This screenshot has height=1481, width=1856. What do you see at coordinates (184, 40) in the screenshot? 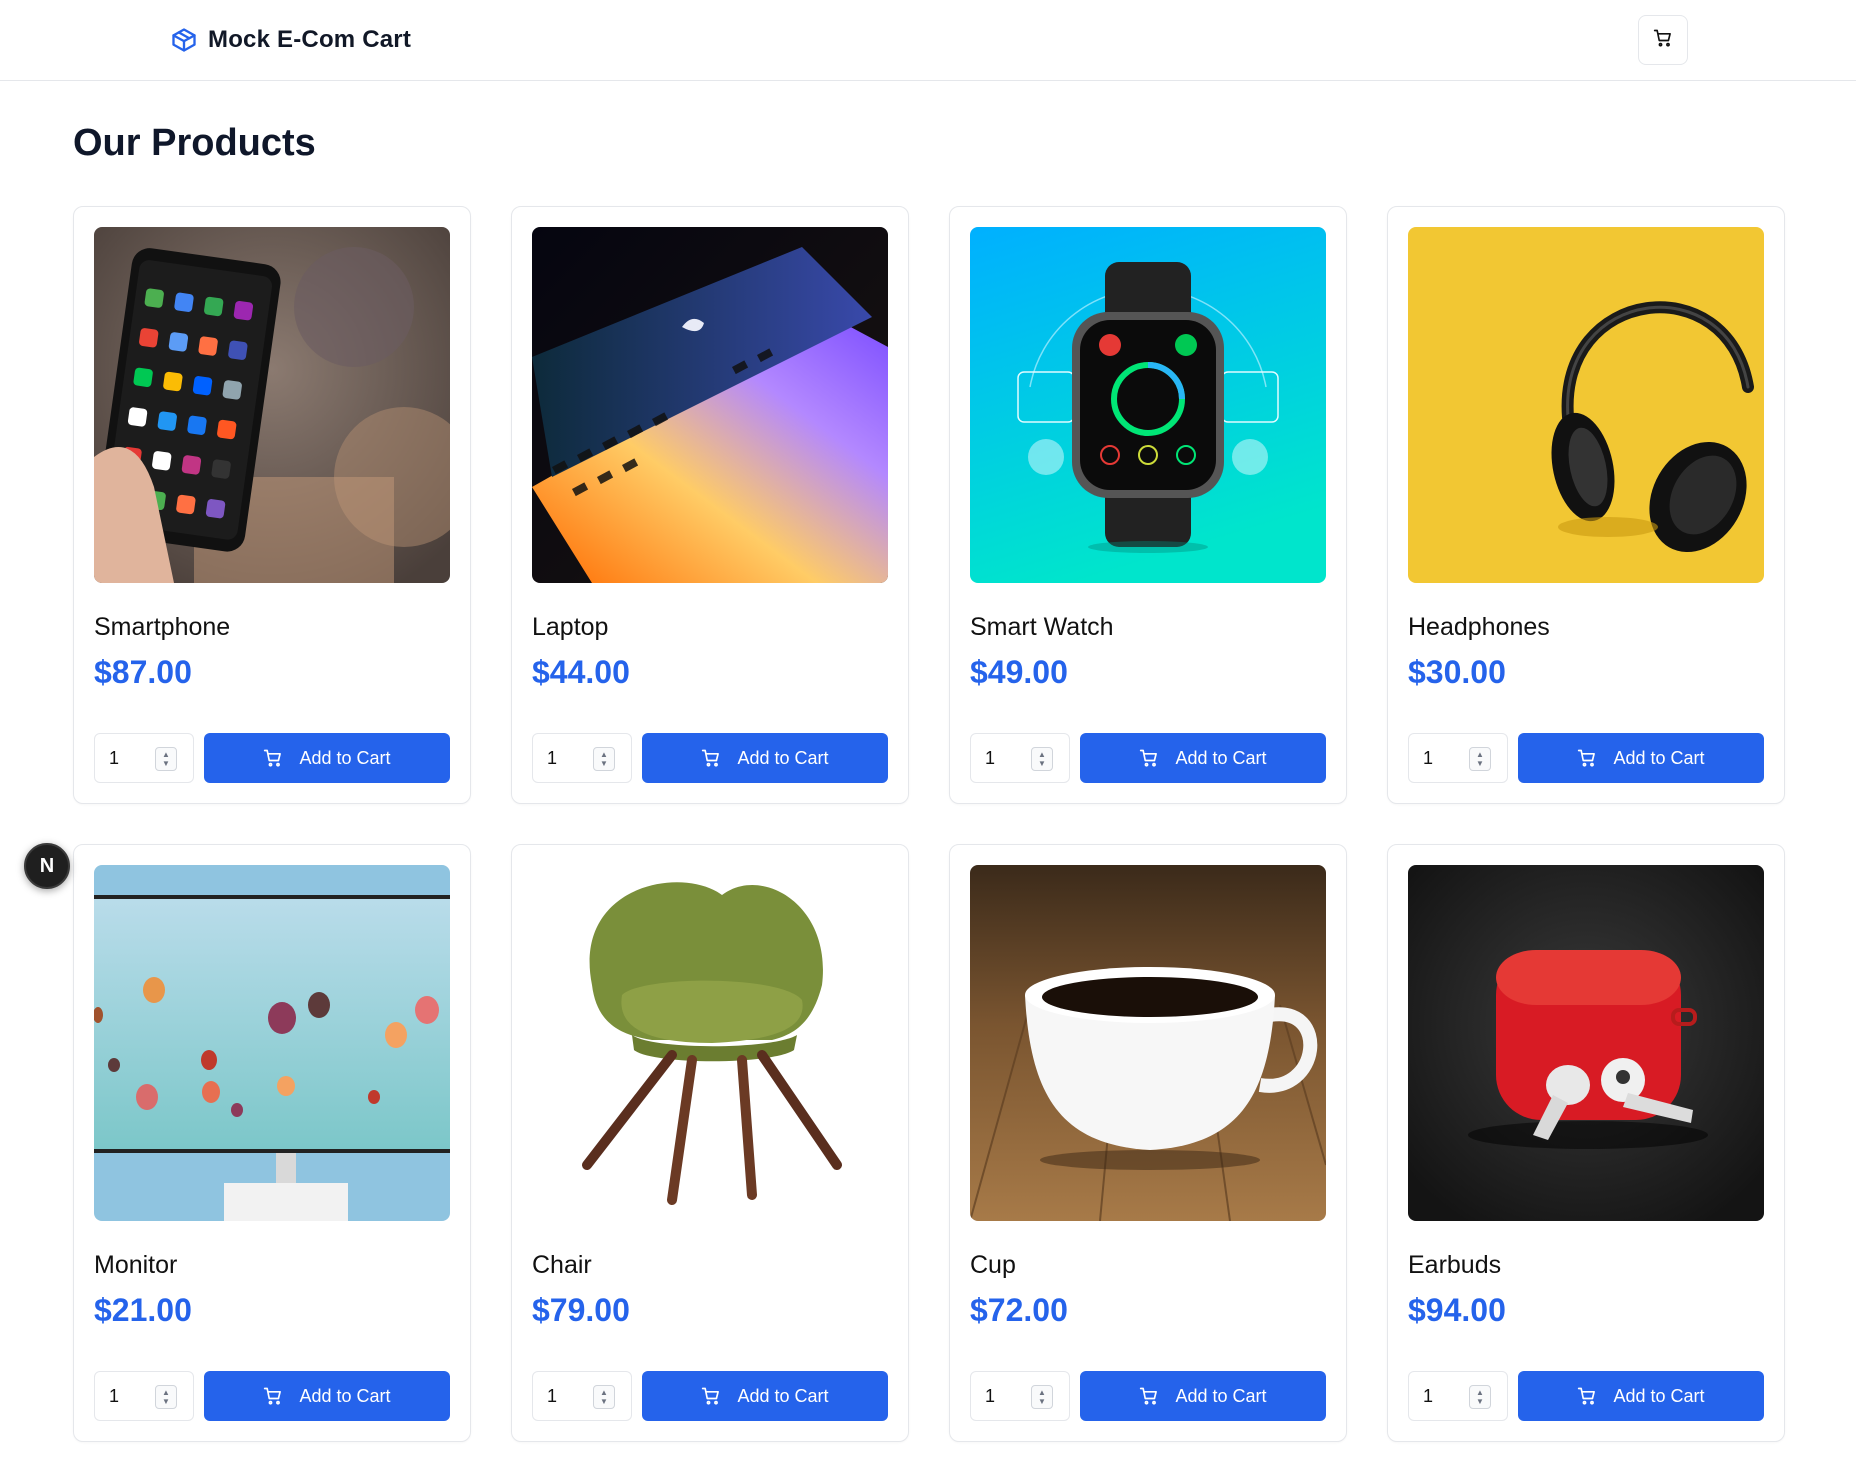
I see `package-icon` at bounding box center [184, 40].